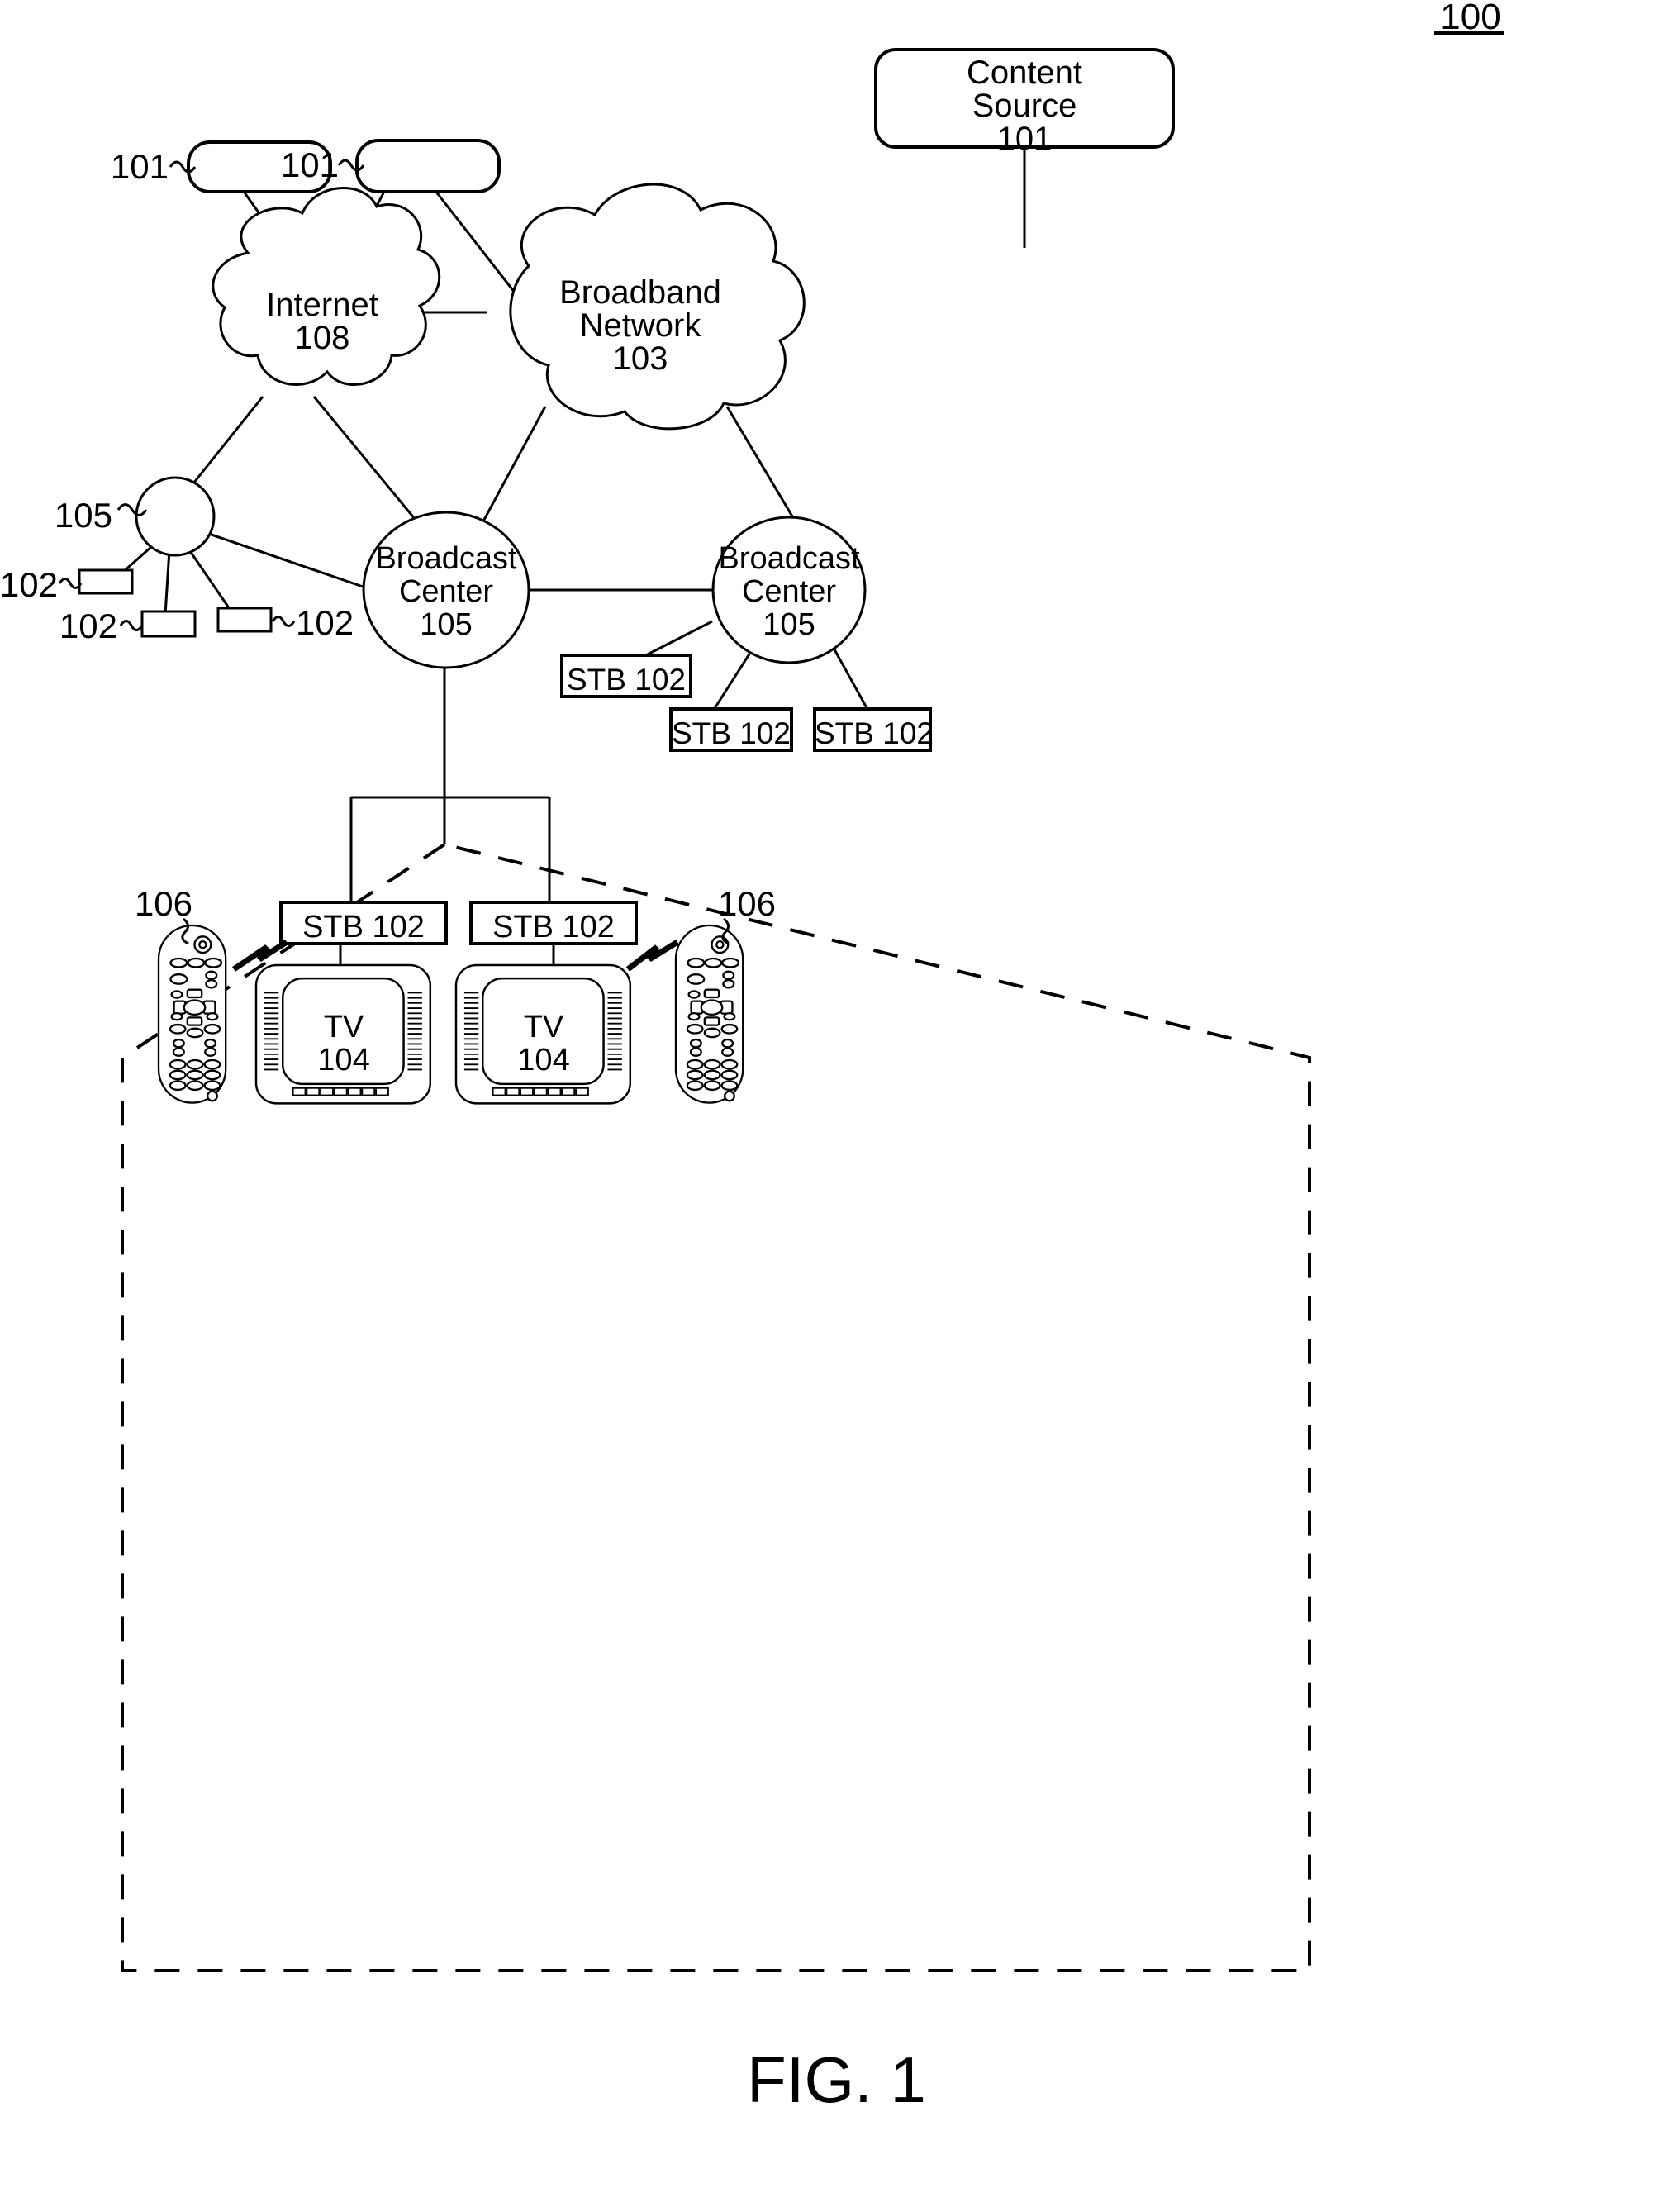  I want to click on leader-102-b, so click(131, 625).